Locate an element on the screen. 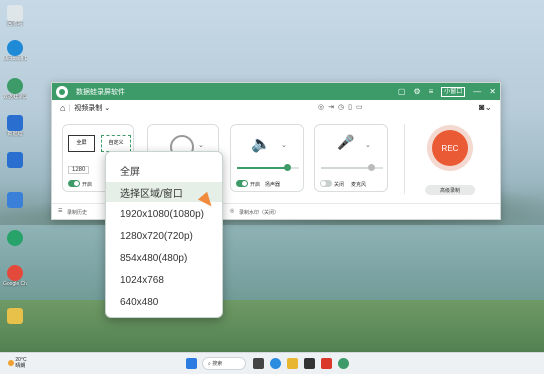  store-icon is located at coordinates (309, 363).